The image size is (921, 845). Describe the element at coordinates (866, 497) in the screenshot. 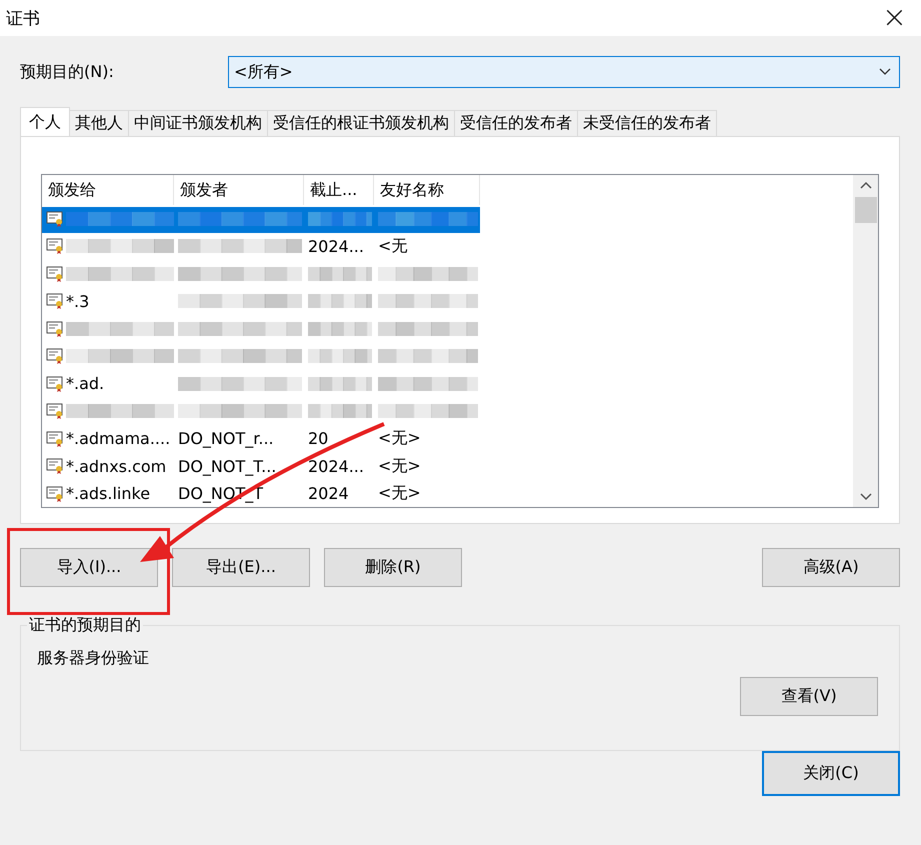

I see `scroll-down-icon` at that location.